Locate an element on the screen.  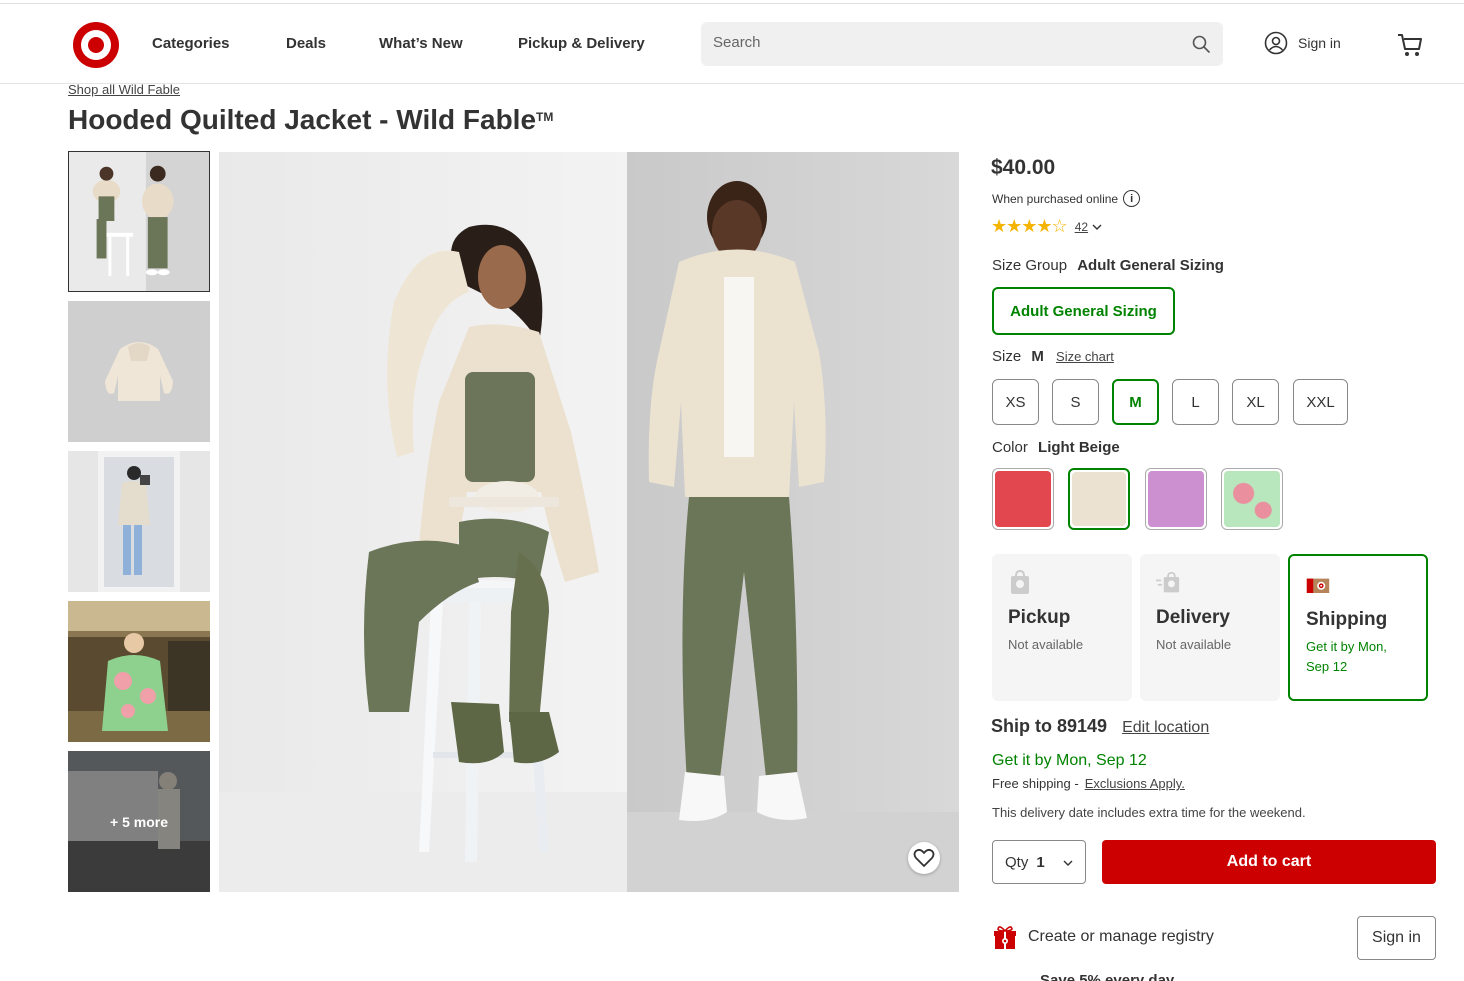
price-note-text: When purchased online is located at coordinates (1055, 198).